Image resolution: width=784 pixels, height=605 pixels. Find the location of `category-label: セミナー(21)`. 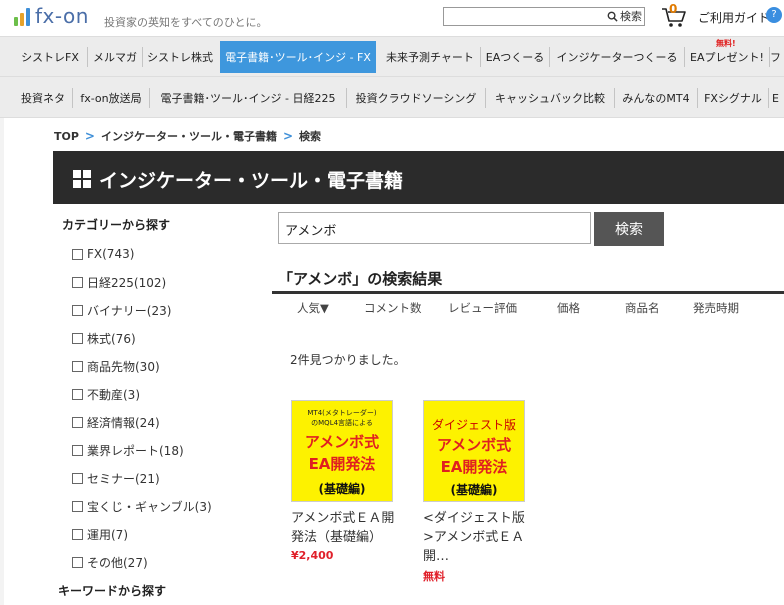

category-label: セミナー(21) is located at coordinates (123, 478).